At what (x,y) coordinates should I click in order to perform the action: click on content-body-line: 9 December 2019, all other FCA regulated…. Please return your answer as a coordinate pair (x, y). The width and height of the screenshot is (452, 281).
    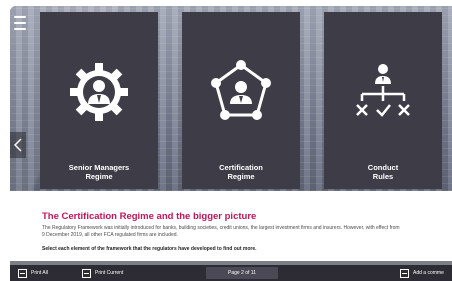
    Looking at the image, I should click on (110, 234).